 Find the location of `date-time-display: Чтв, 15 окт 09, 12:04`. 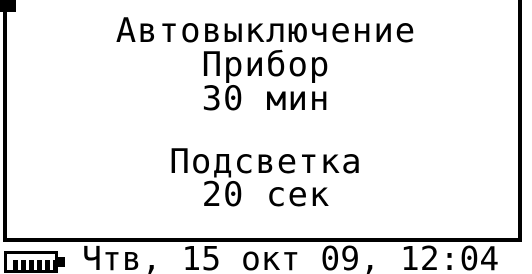

date-time-display: Чтв, 15 окт 09, 12:04 is located at coordinates (291, 256).